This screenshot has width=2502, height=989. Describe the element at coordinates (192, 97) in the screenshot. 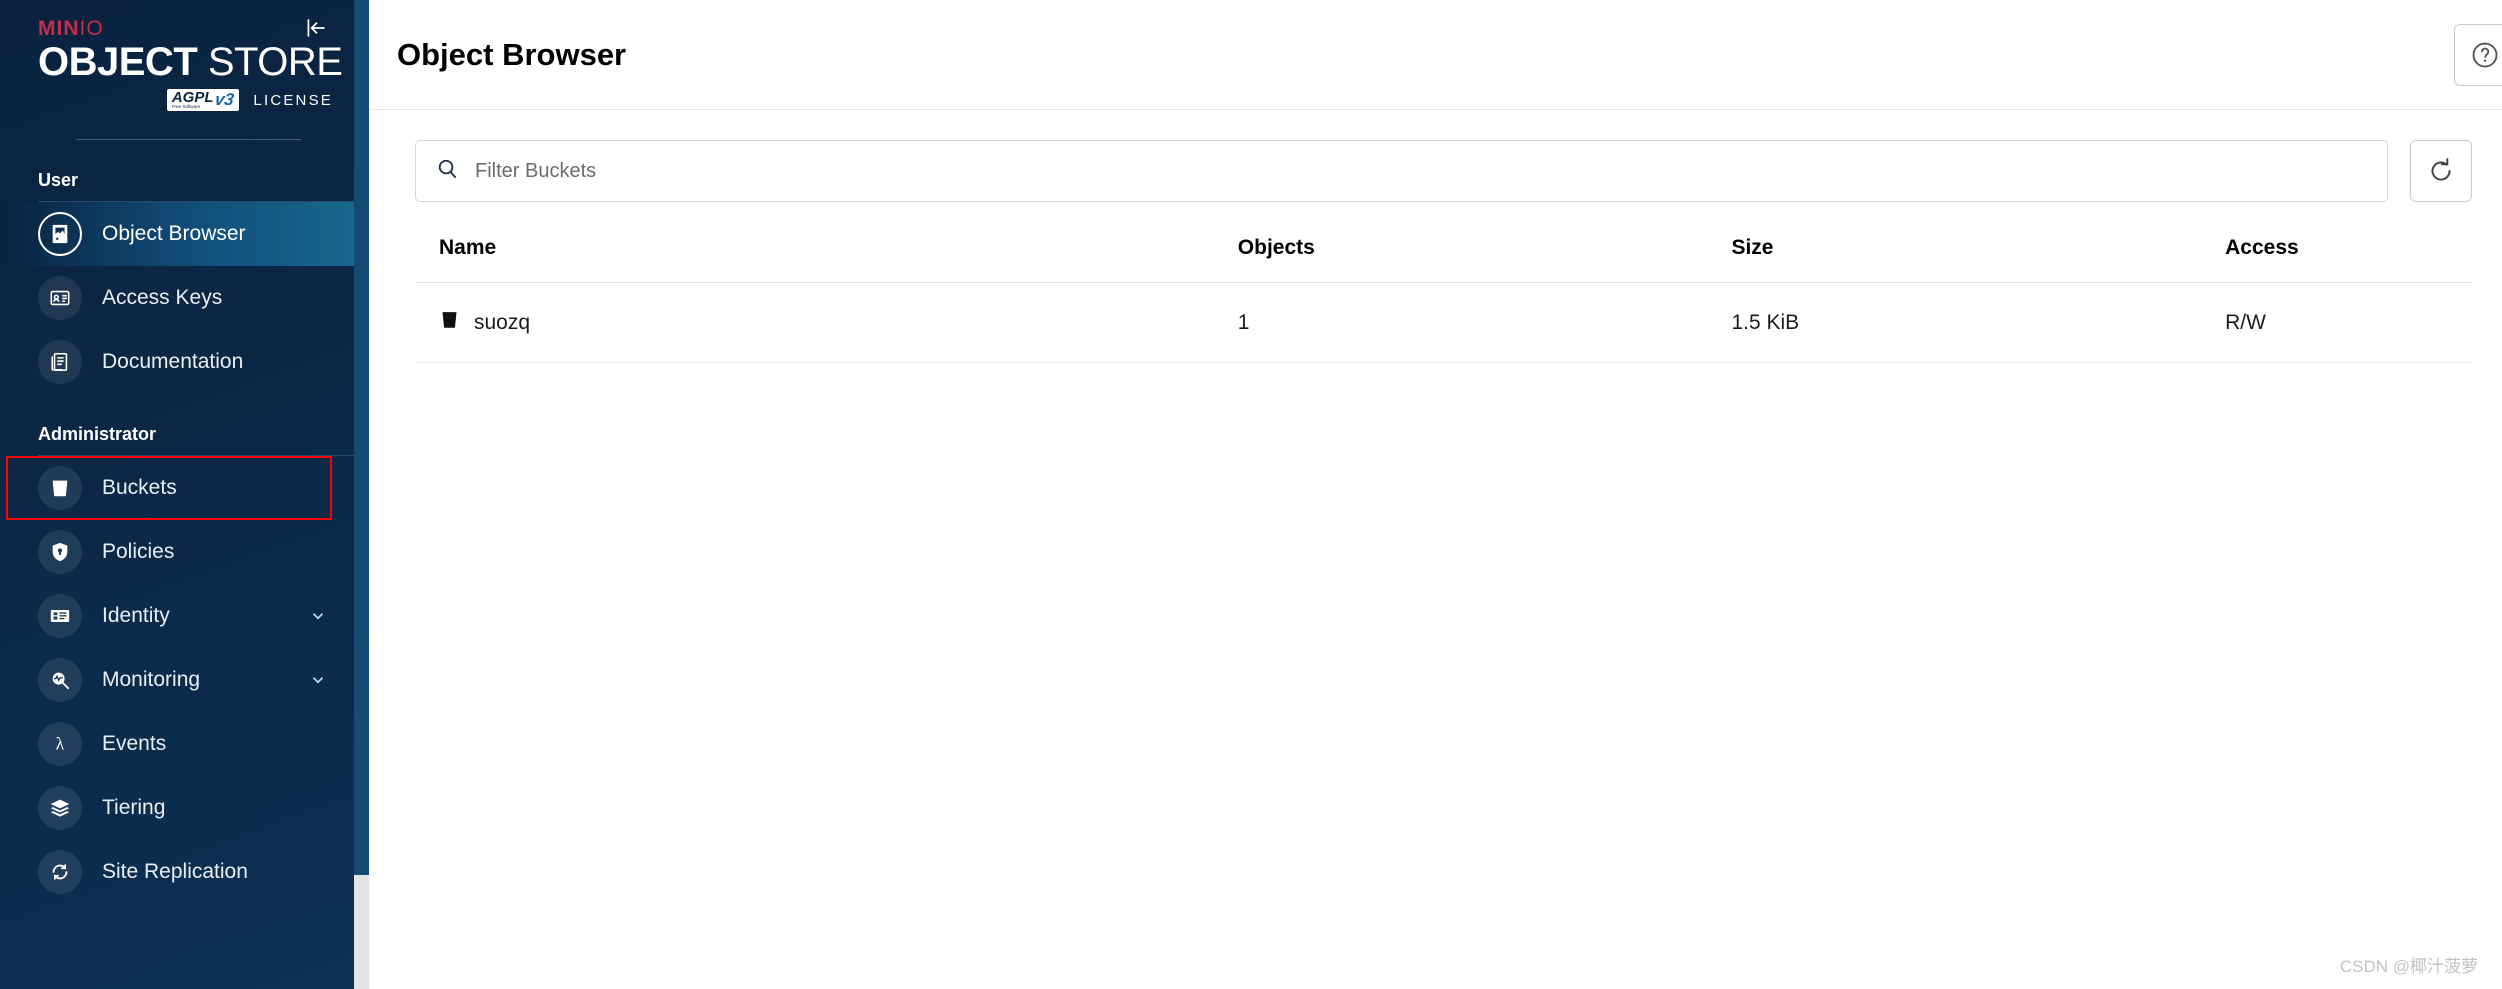

I see `agpl-text: AGPL` at that location.